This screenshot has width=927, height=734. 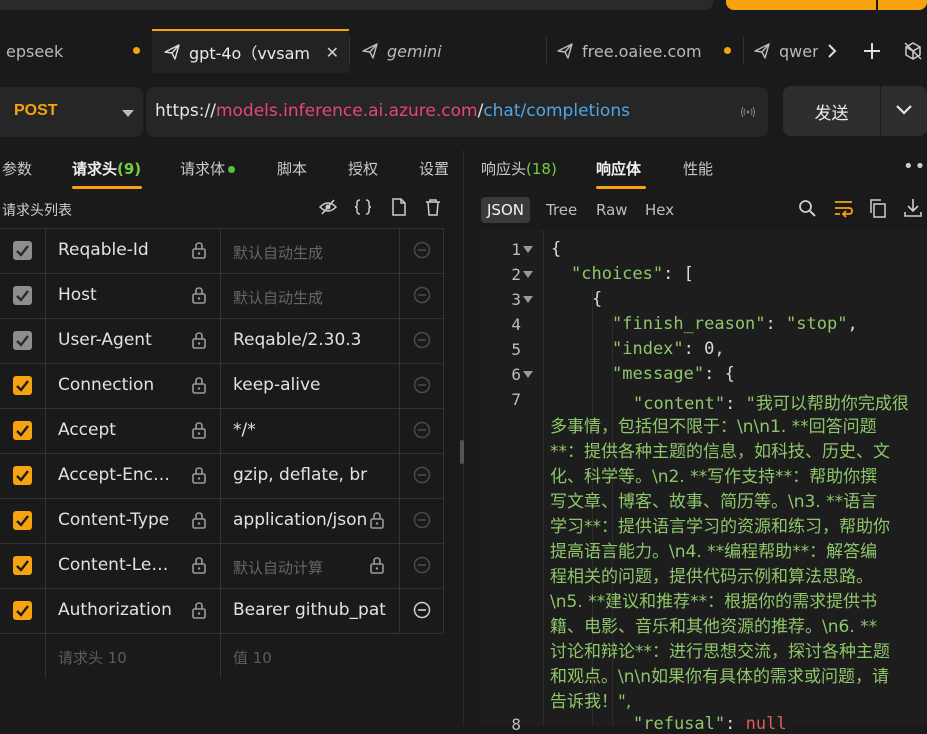 I want to click on tab-script: 脚本, so click(x=292, y=168).